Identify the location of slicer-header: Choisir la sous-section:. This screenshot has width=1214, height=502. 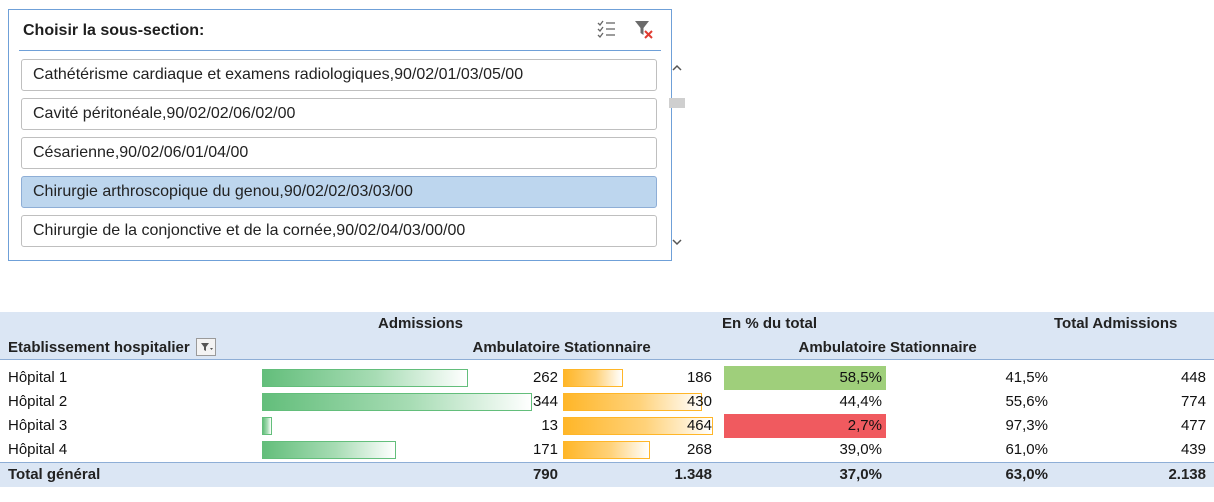
(340, 30).